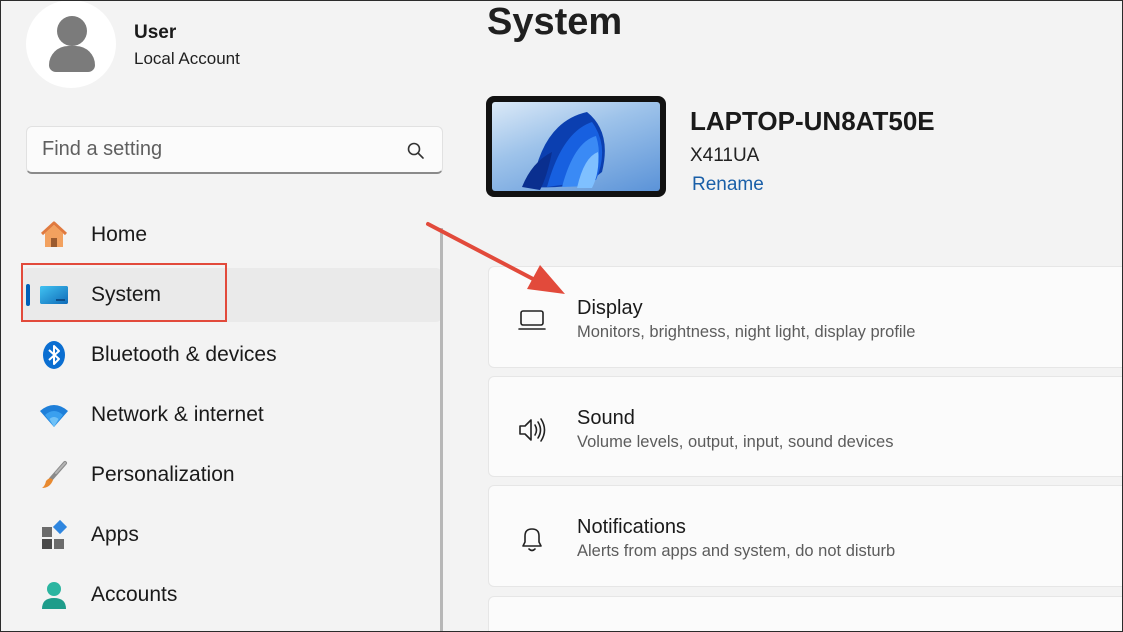  I want to click on search-input, so click(217, 149).